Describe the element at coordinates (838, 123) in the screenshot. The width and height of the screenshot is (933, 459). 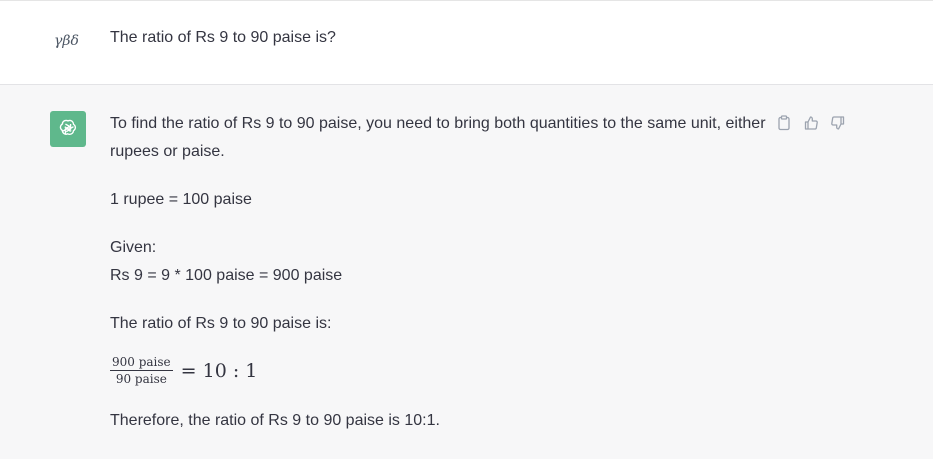
I see `thumbs-down-icon` at that location.